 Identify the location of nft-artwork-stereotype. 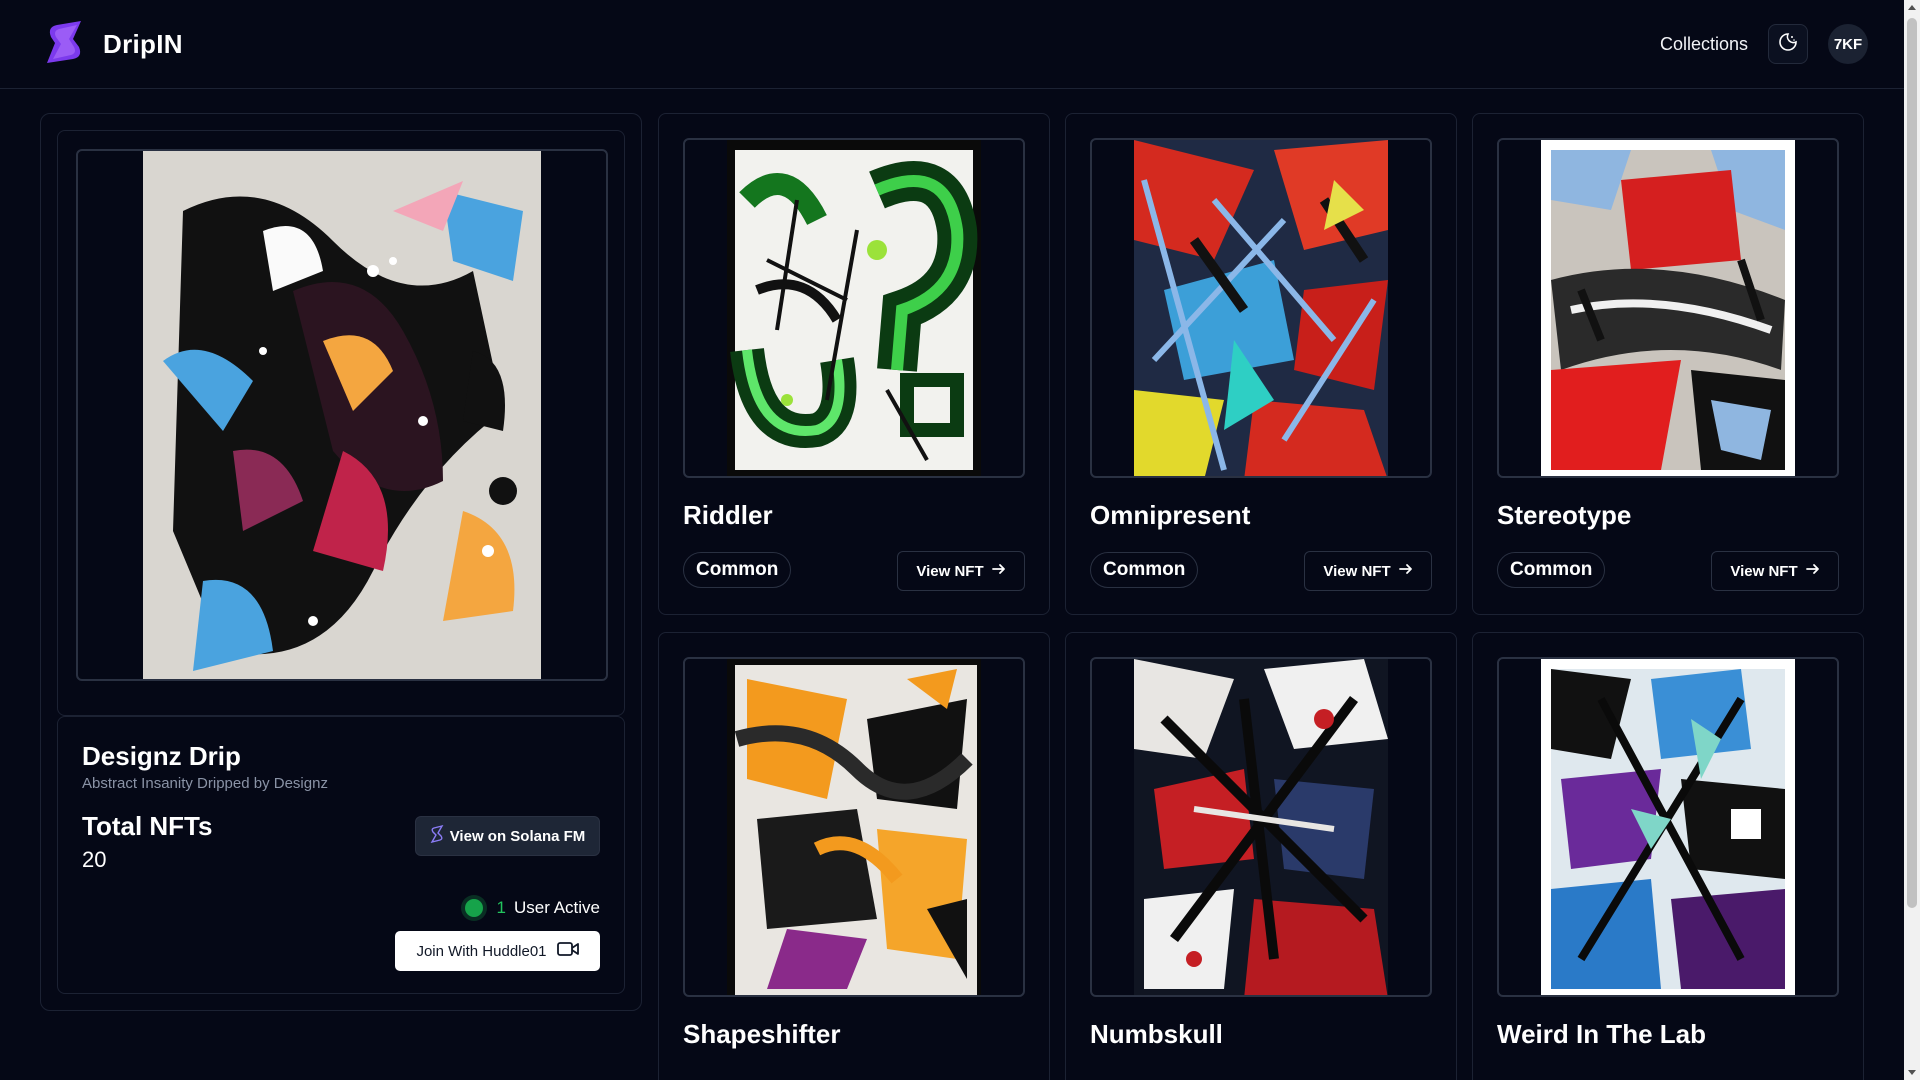
(1668, 308).